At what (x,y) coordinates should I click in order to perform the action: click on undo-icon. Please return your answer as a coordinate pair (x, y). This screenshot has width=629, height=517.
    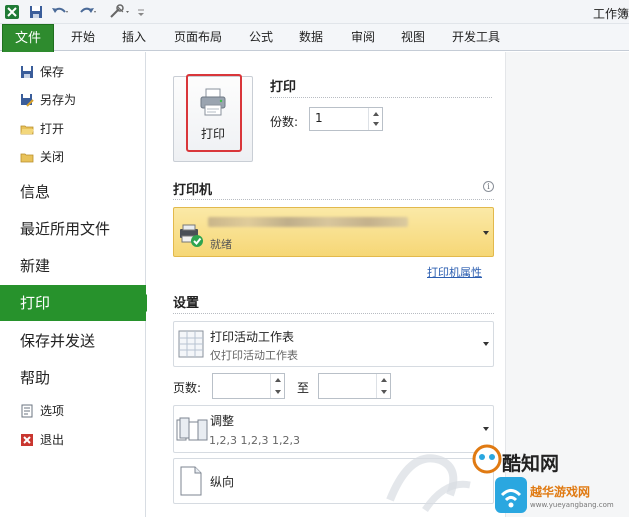
    Looking at the image, I should click on (60, 12).